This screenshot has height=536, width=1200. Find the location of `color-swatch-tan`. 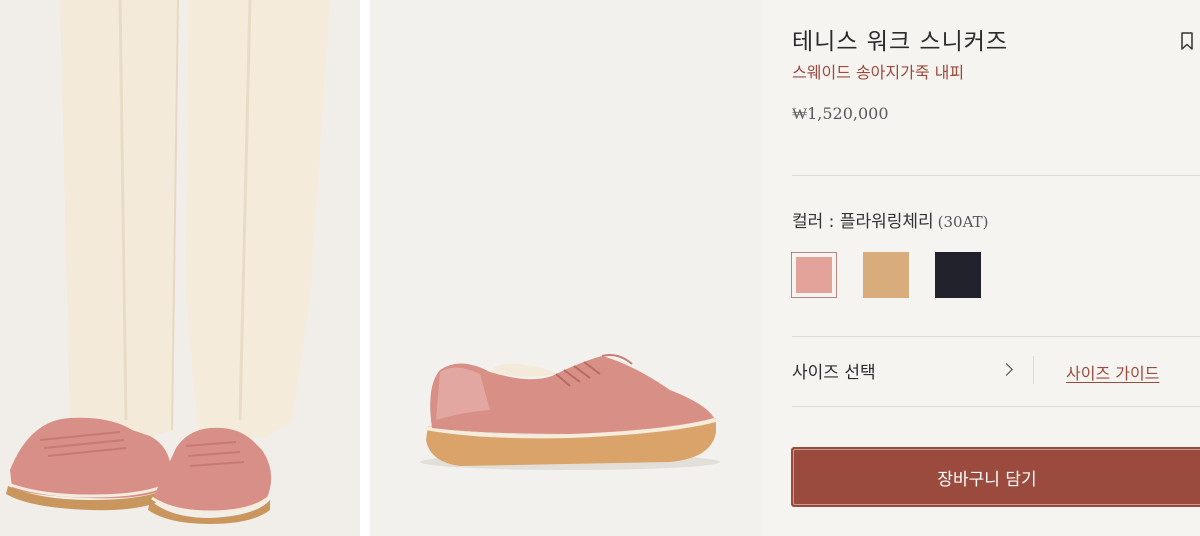

color-swatch-tan is located at coordinates (886, 275).